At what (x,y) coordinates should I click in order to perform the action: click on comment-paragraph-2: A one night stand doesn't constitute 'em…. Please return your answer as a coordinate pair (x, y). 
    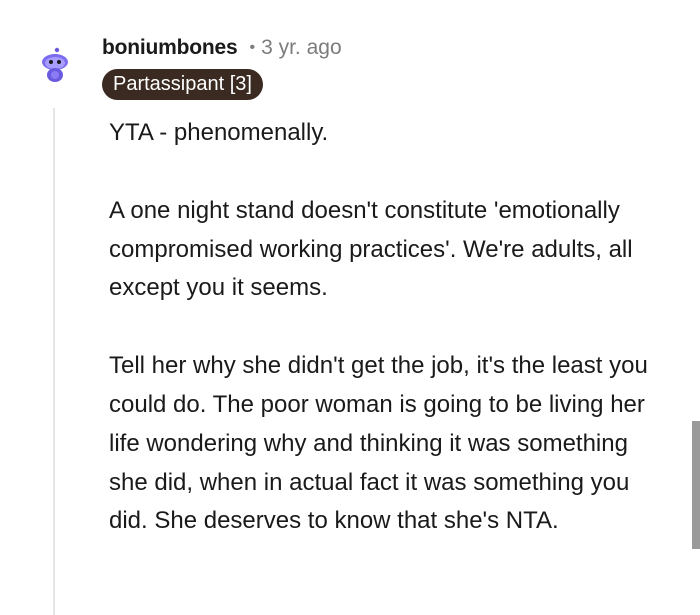
    Looking at the image, I should click on (371, 249).